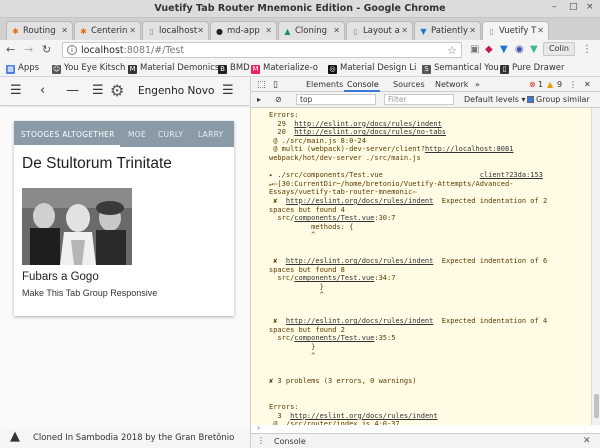 The image size is (600, 448). What do you see at coordinates (261, 85) in the screenshot?
I see `inspect-icon: ⬚` at bounding box center [261, 85].